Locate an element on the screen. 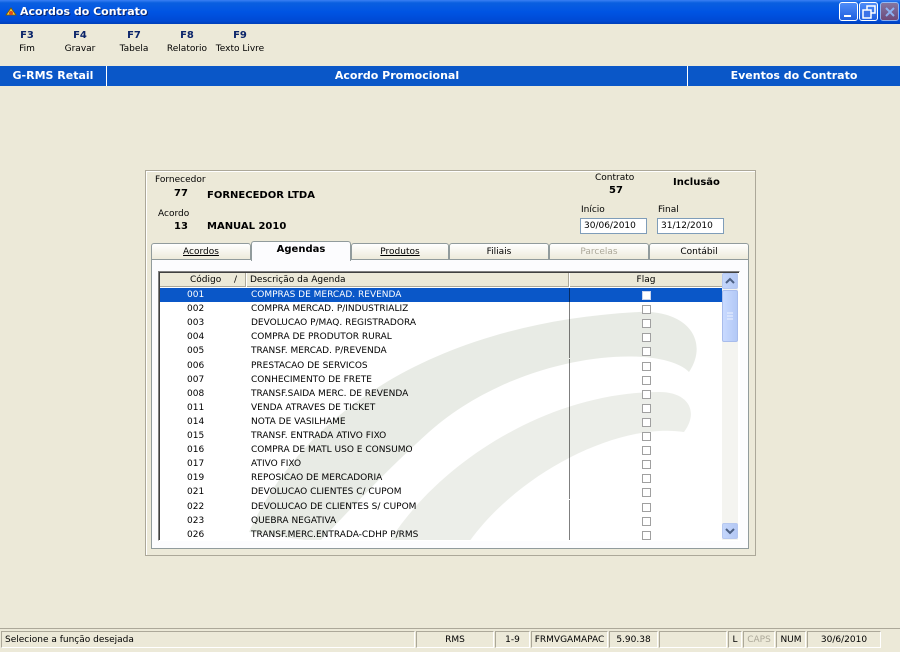 Image resolution: width=900 pixels, height=652 pixels. table-row: 002 COMPRA MERCAD. P/INDUSTRIALIZ is located at coordinates (441, 309).